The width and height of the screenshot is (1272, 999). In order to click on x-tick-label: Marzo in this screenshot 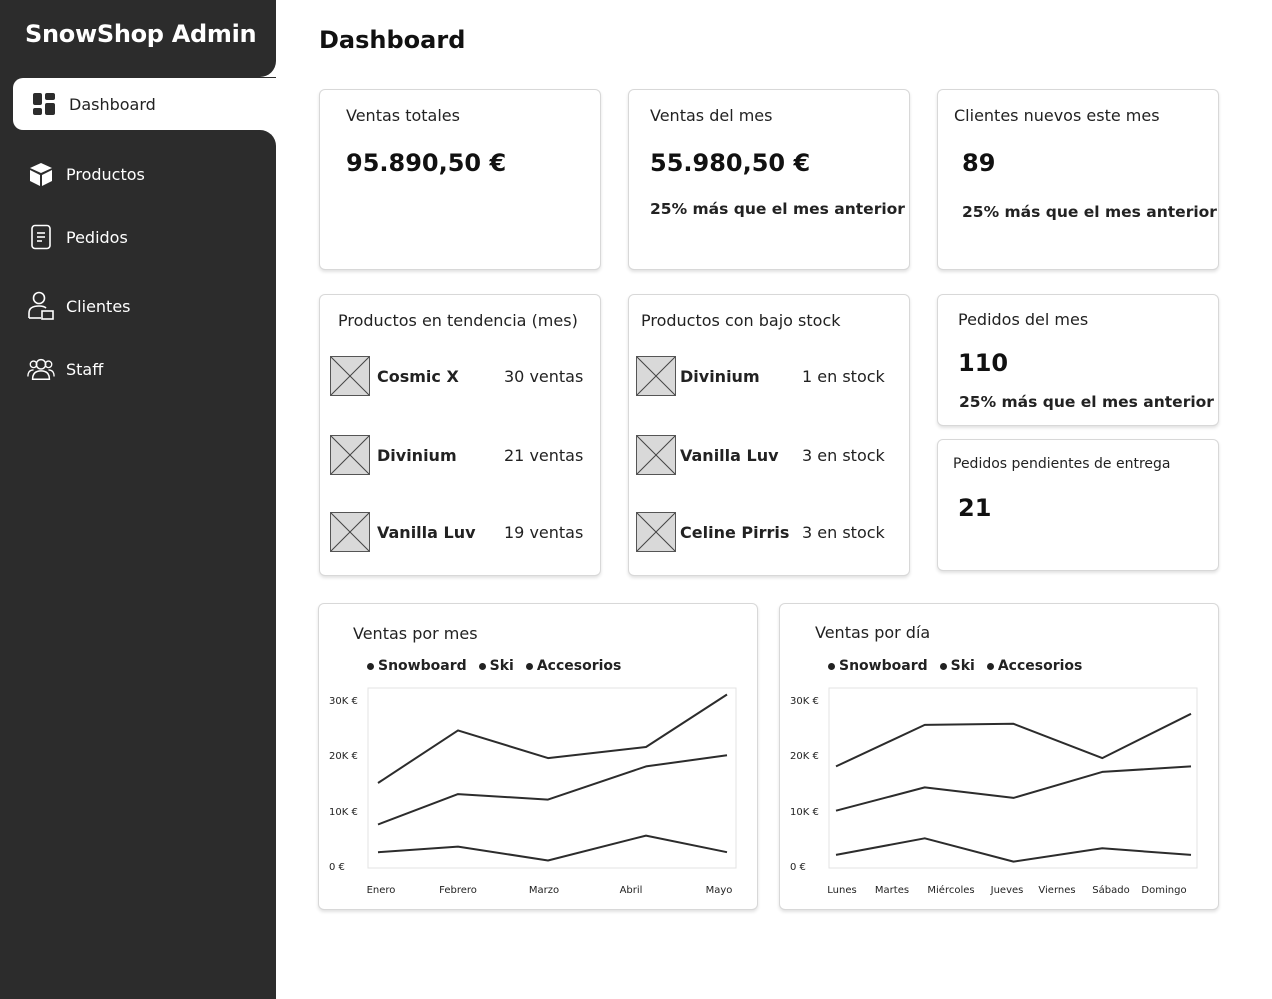, I will do `click(544, 890)`.